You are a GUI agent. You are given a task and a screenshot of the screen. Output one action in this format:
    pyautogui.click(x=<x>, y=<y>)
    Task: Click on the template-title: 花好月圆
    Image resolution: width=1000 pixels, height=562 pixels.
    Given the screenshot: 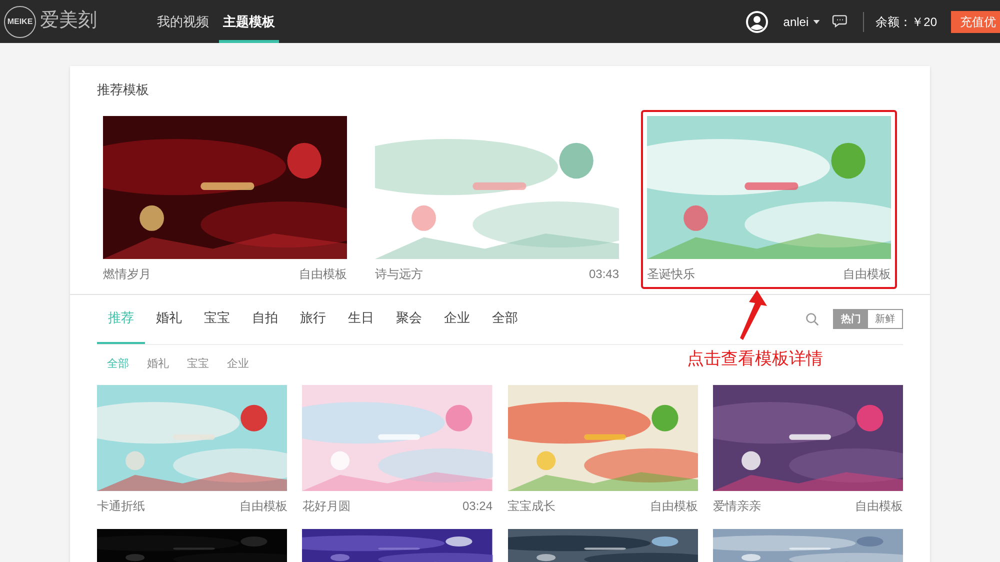 What is the action you would take?
    pyautogui.click(x=326, y=506)
    